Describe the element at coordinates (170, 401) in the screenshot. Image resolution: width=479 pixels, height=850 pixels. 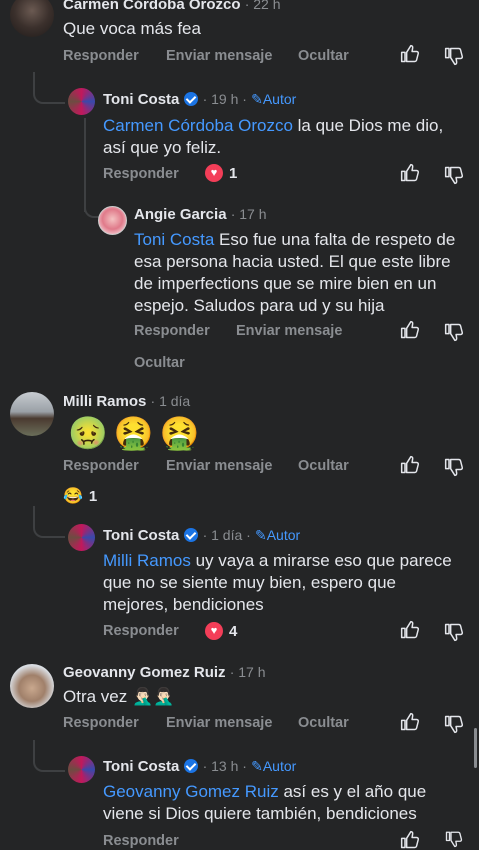
I see `comment-time: · 1 día` at that location.